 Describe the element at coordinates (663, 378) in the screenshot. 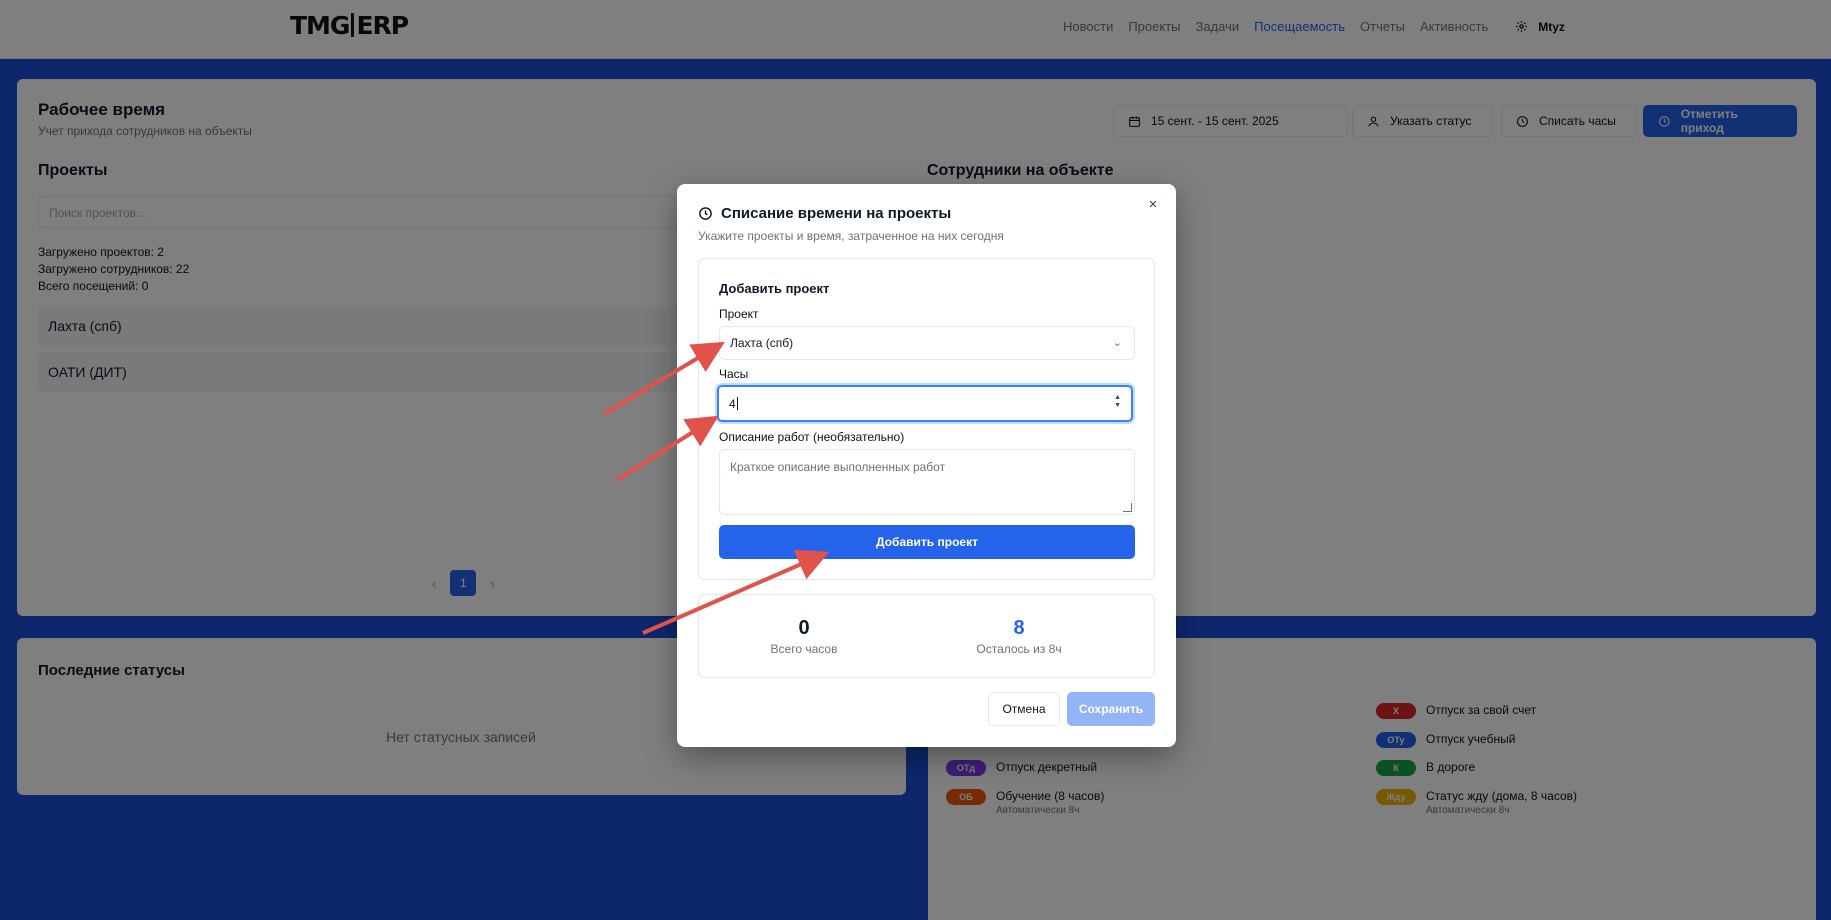

I see `arrow-to-project-select` at that location.